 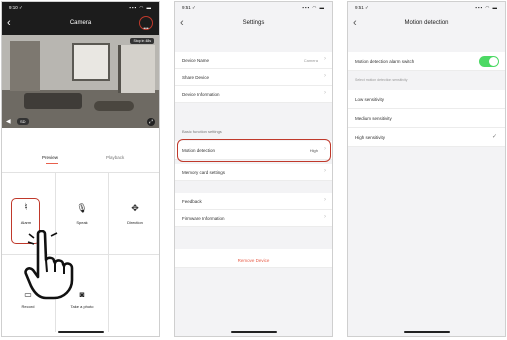 I want to click on feed-bookshelf, so click(x=25, y=66).